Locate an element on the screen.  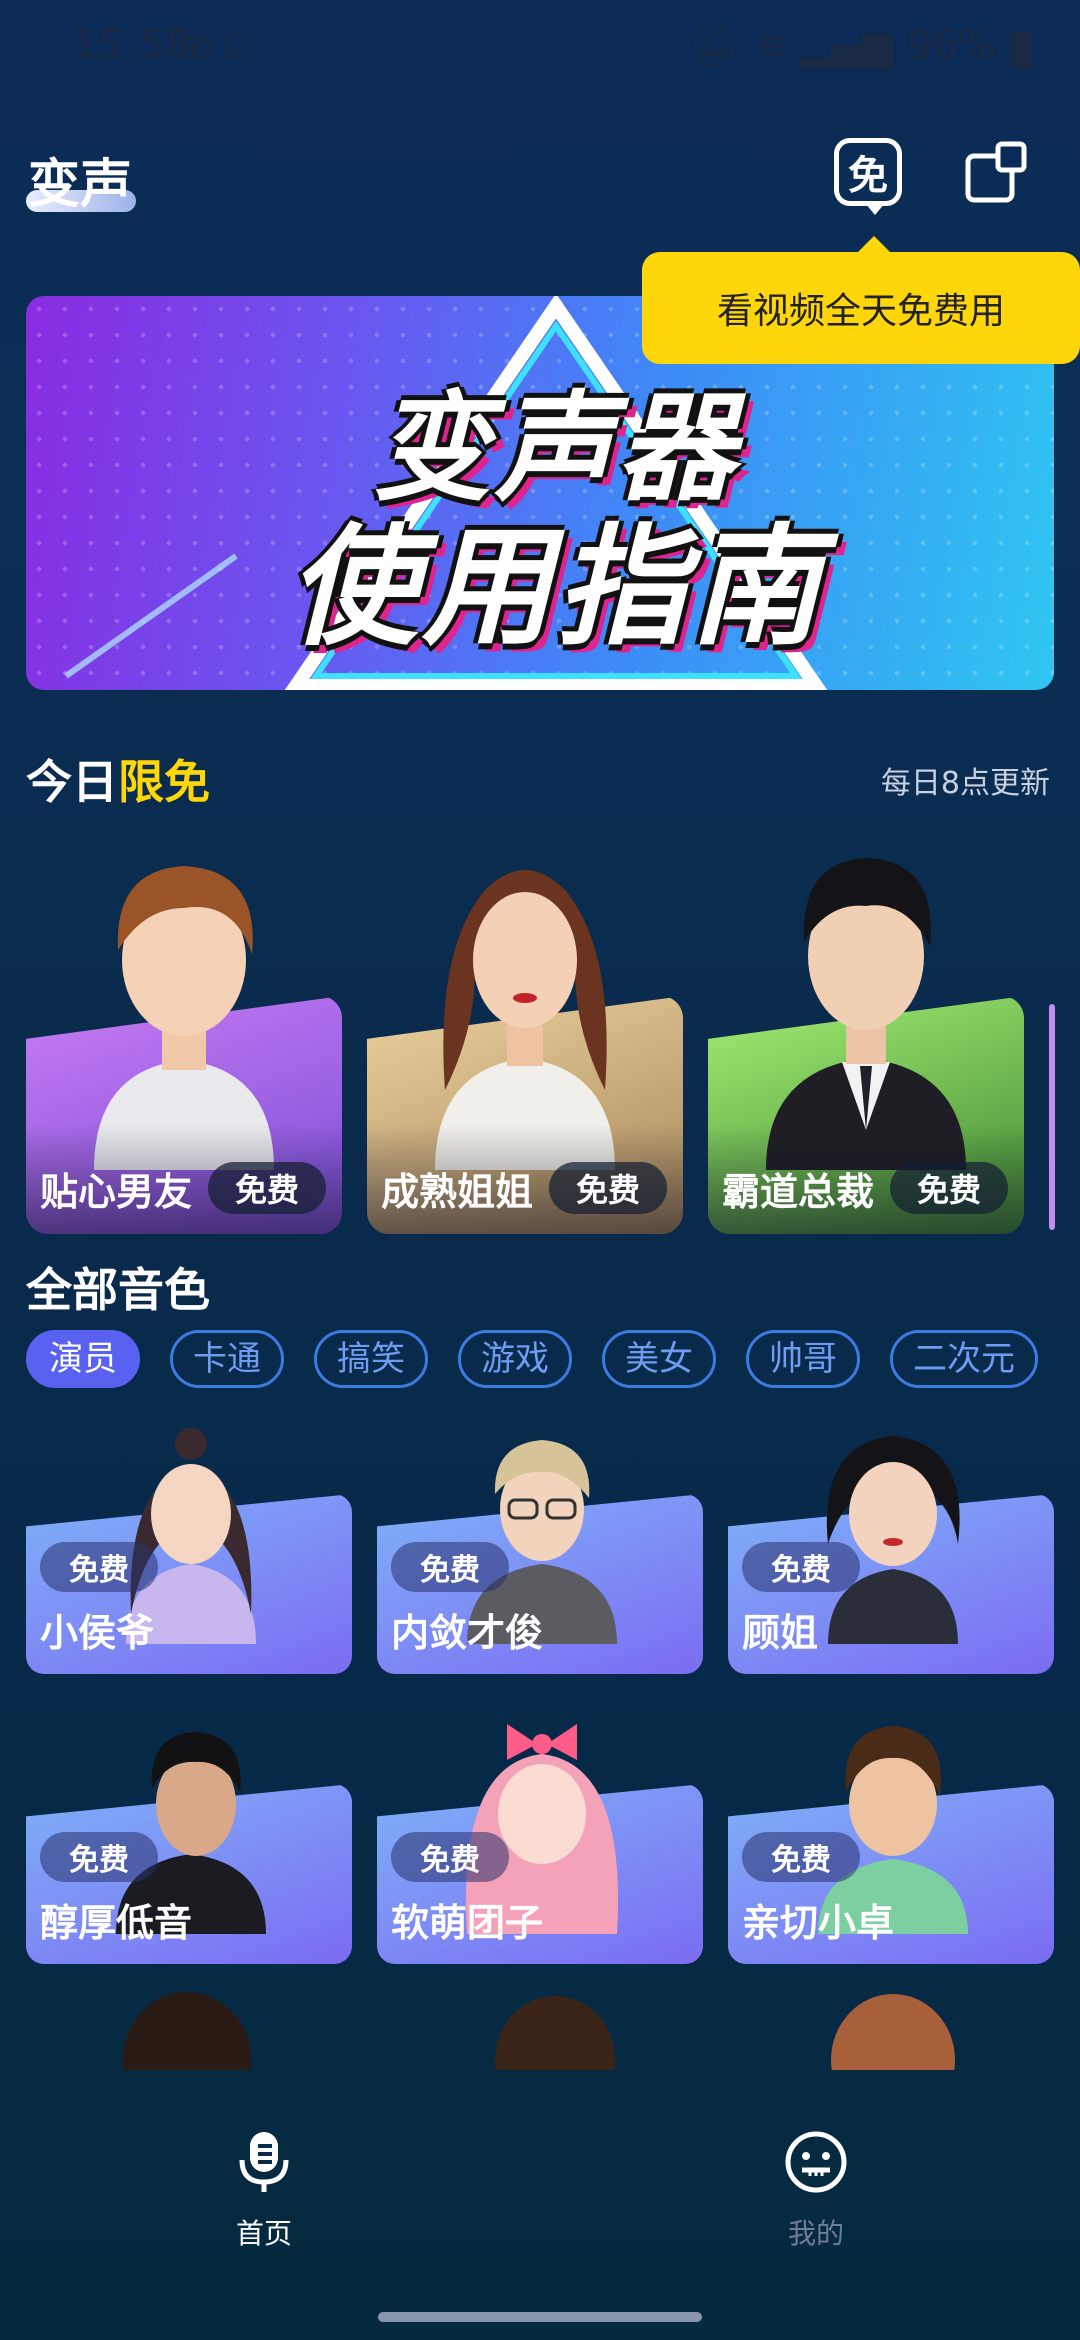
chip-funny: 搞笑 is located at coordinates (371, 1359).